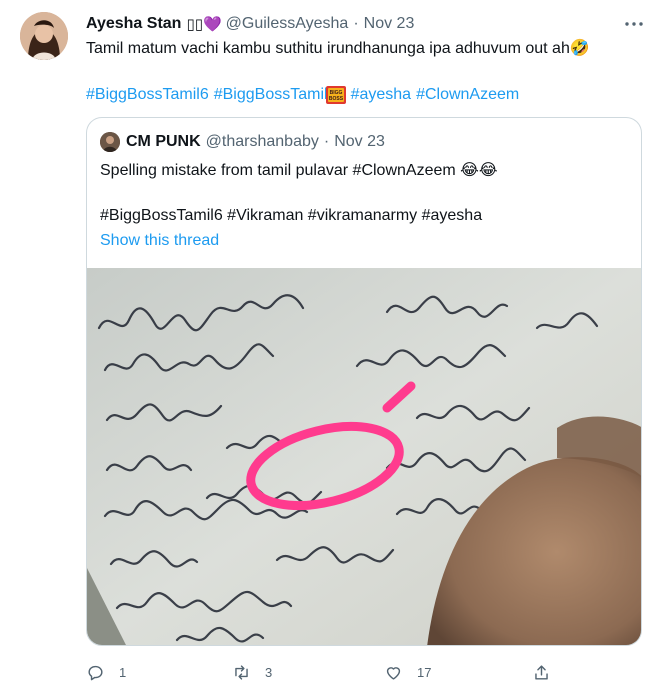 The image size is (662, 692). What do you see at coordinates (287, 24) in the screenshot?
I see `author-handle: @GuilessAyesha` at bounding box center [287, 24].